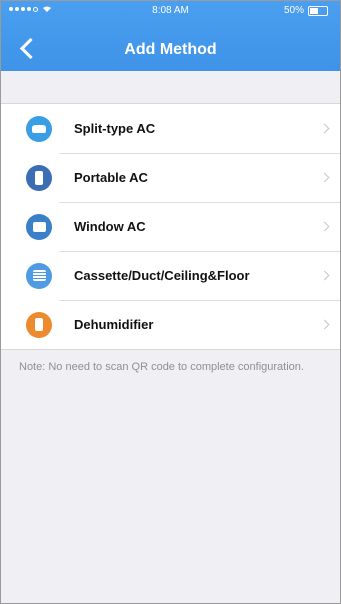  I want to click on status-bar: 8:08 AM 50%, so click(170, 11).